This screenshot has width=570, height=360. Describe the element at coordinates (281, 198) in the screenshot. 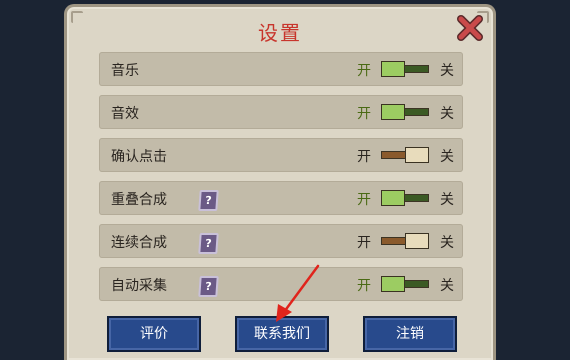

I see `setting-row-stack-merge: 重叠合成 ? 开 关` at that location.